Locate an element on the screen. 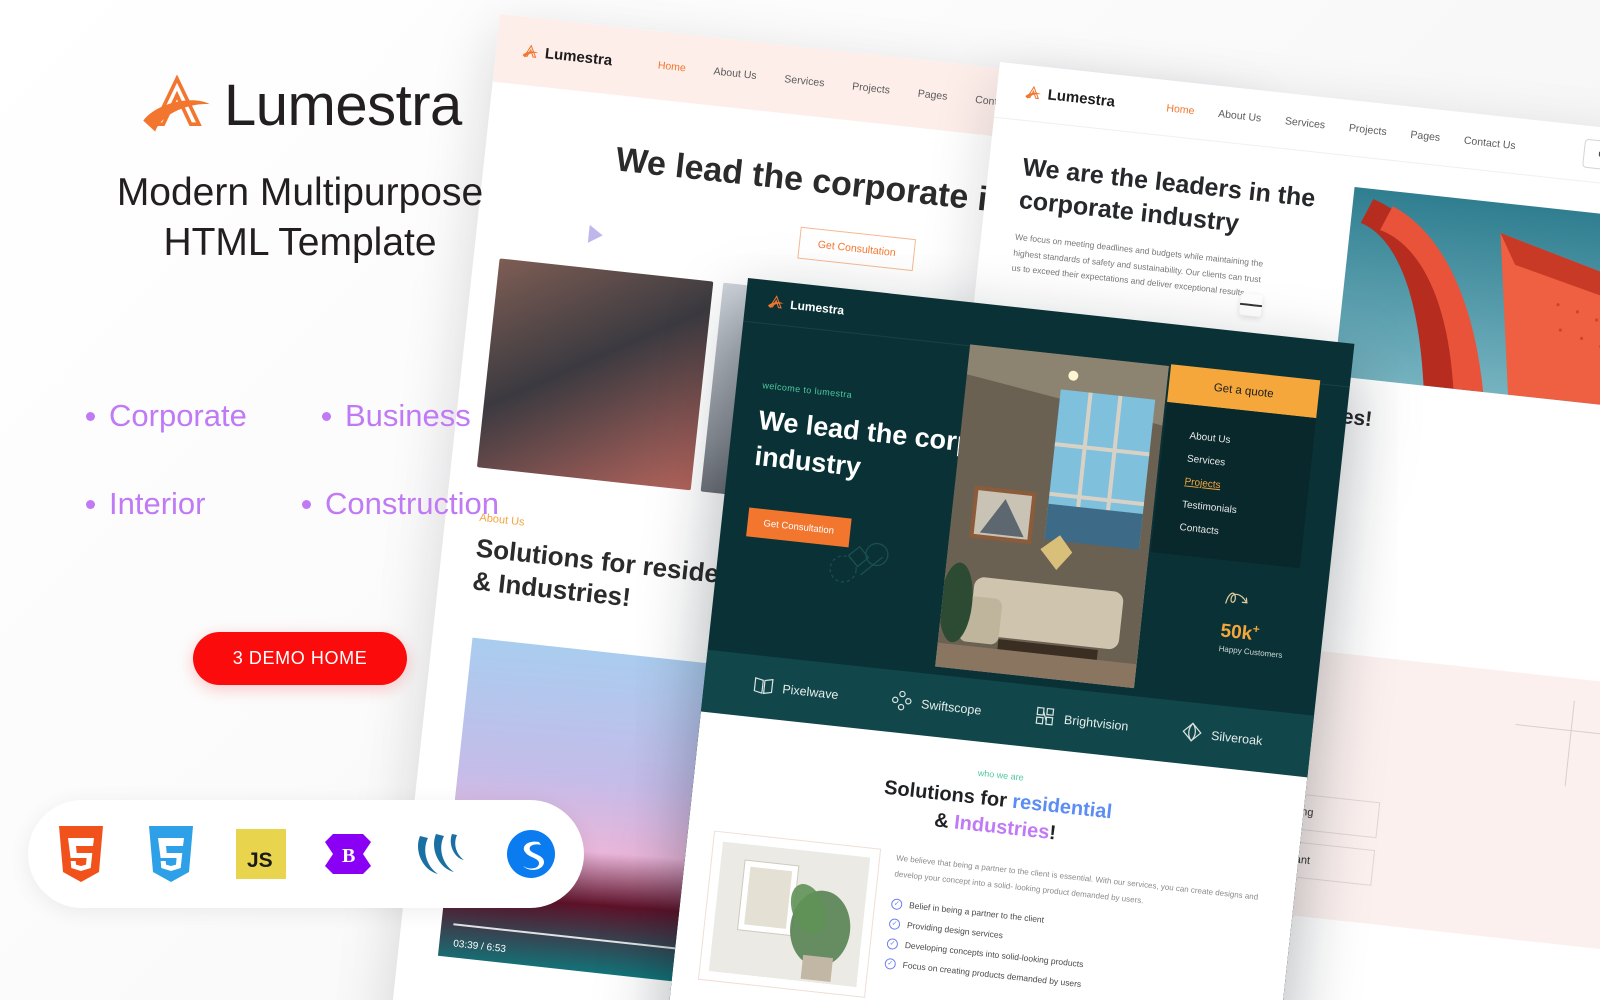 Image resolution: width=1600 pixels, height=1000 pixels. brand-logo-silveroak: Silveroak is located at coordinates (1222, 737).